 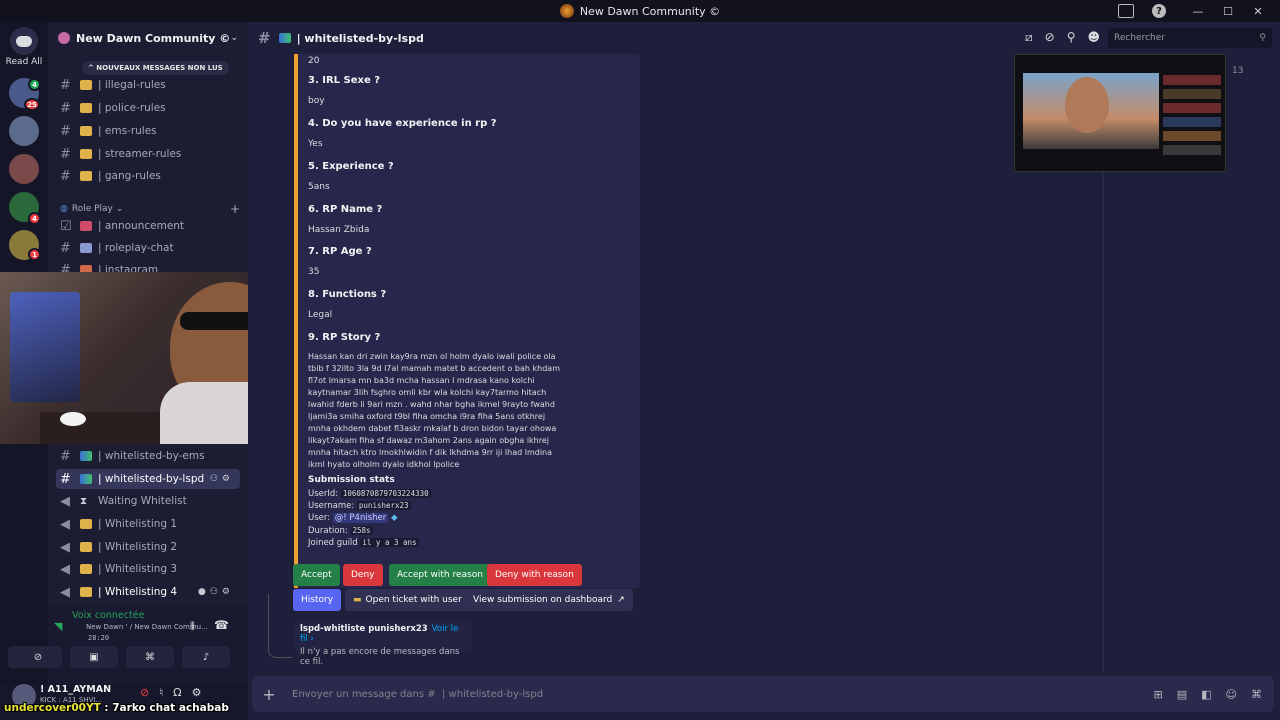 I want to click on scroll-icon, so click(x=86, y=85).